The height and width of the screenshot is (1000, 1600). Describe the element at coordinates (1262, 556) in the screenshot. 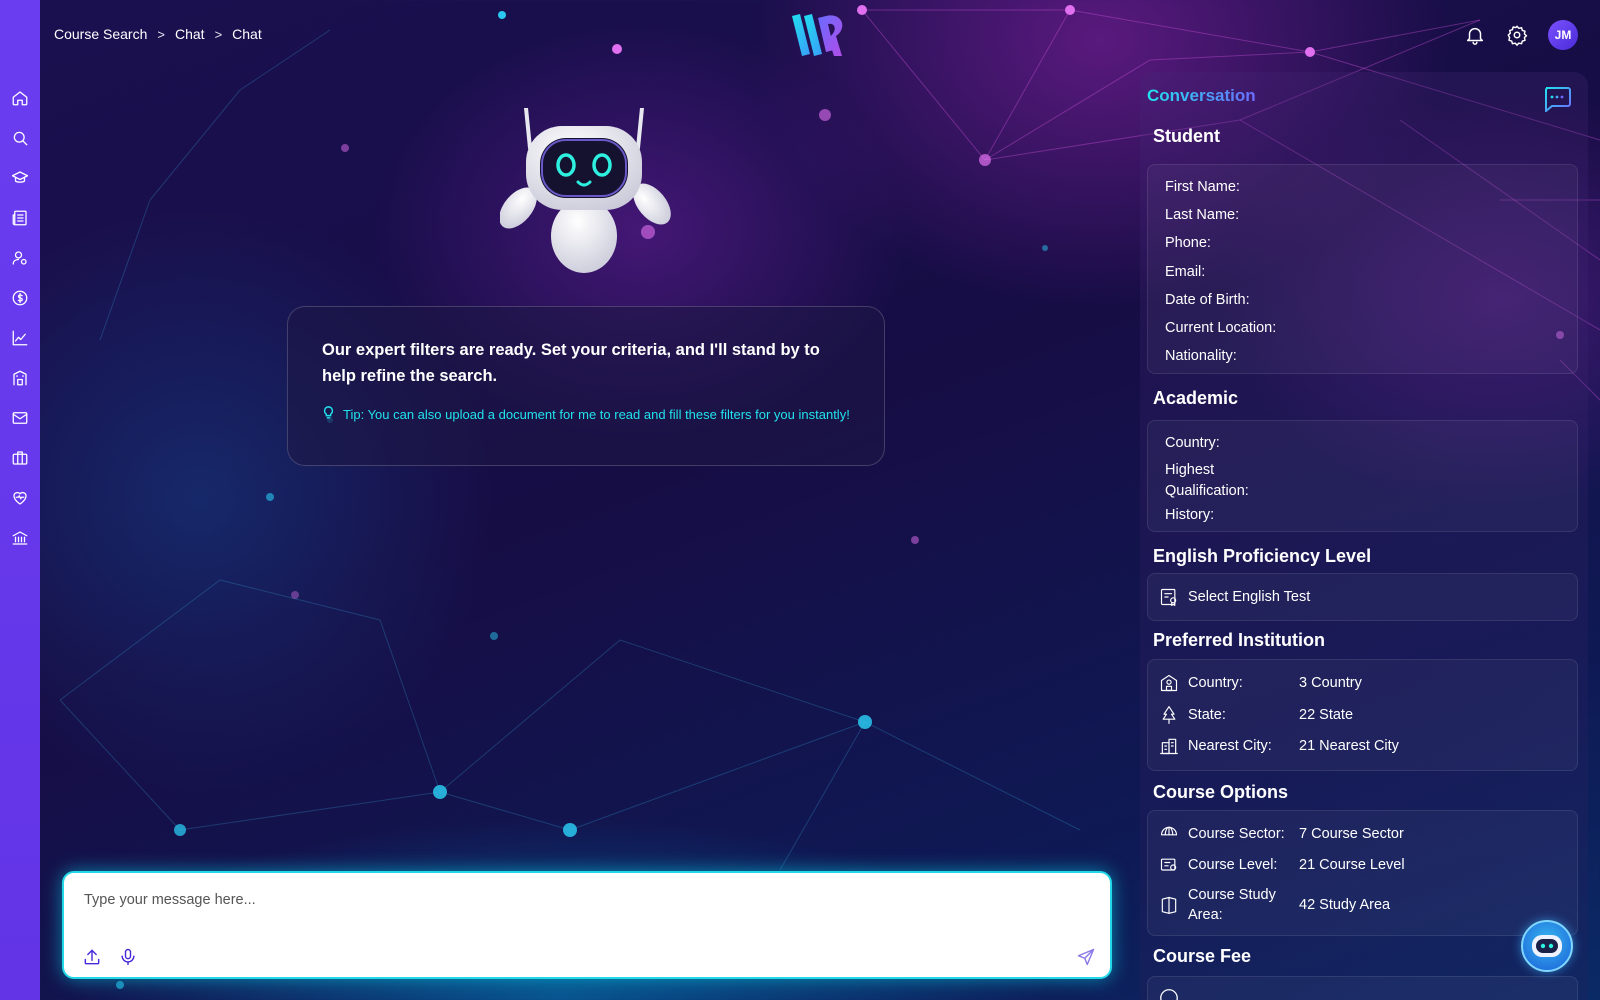

I see `section-title-english: English Proficiency Level` at that location.